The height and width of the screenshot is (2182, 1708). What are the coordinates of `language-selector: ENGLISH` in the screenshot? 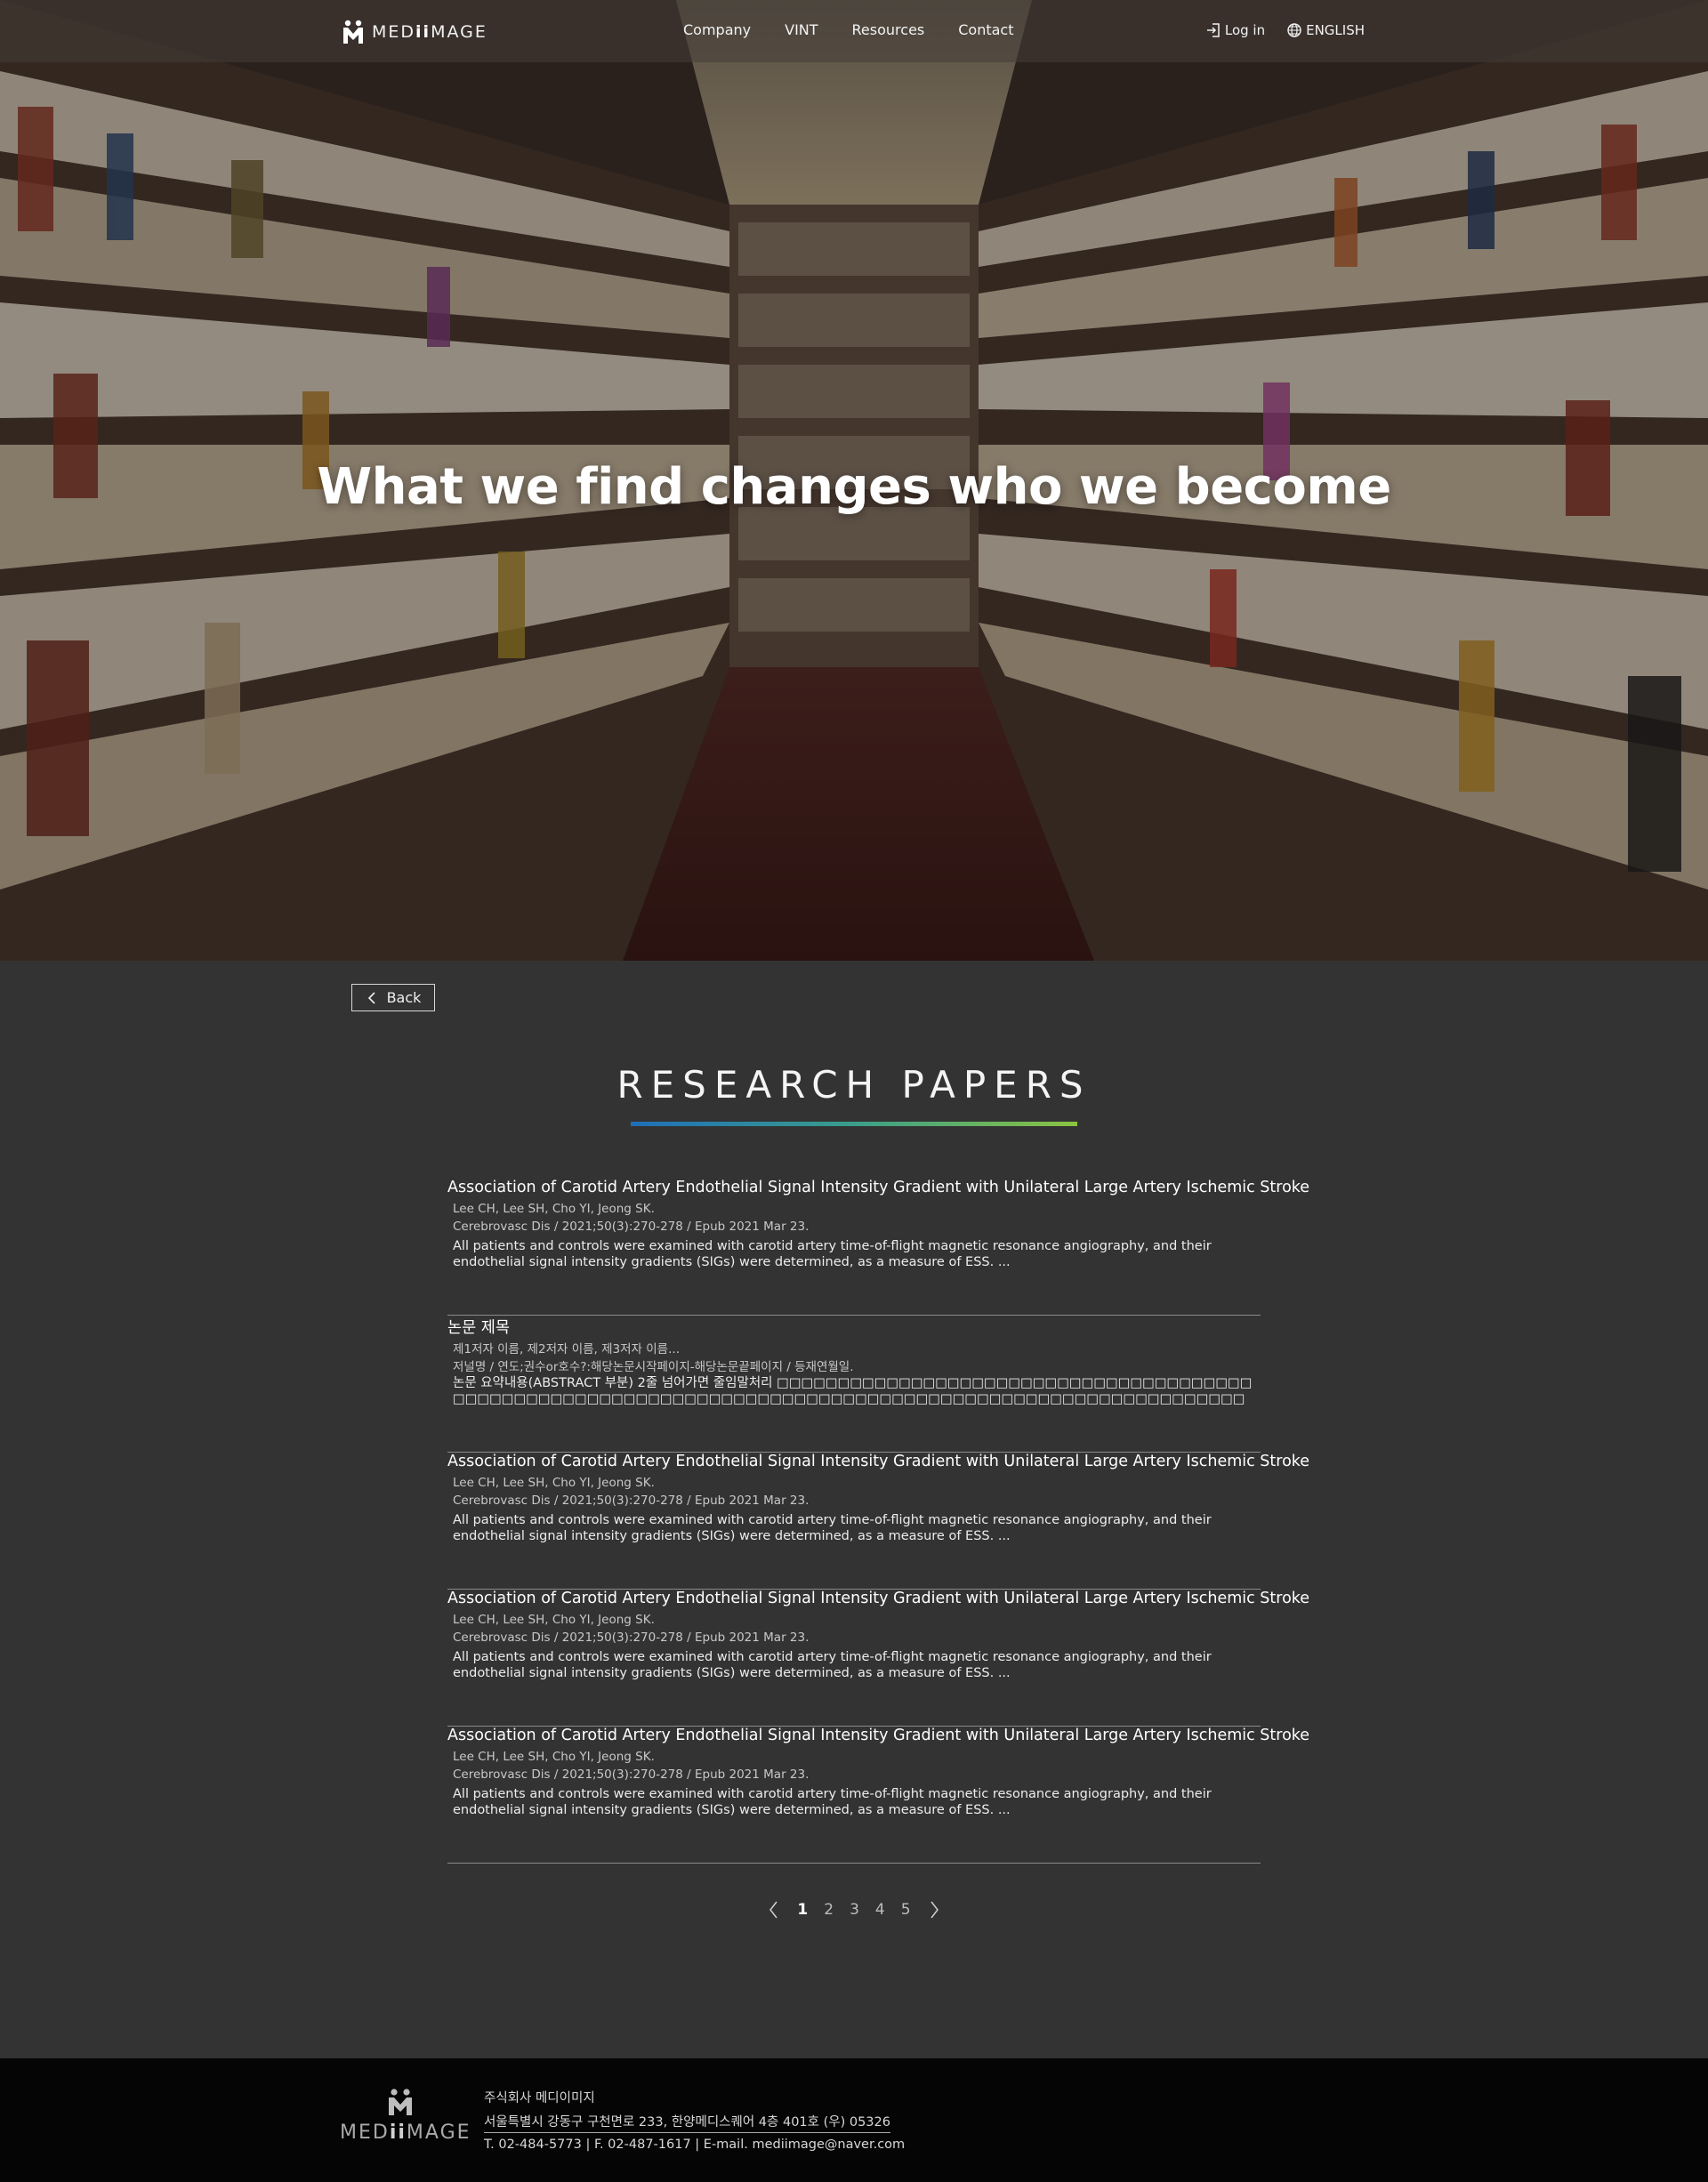 It's located at (1325, 30).